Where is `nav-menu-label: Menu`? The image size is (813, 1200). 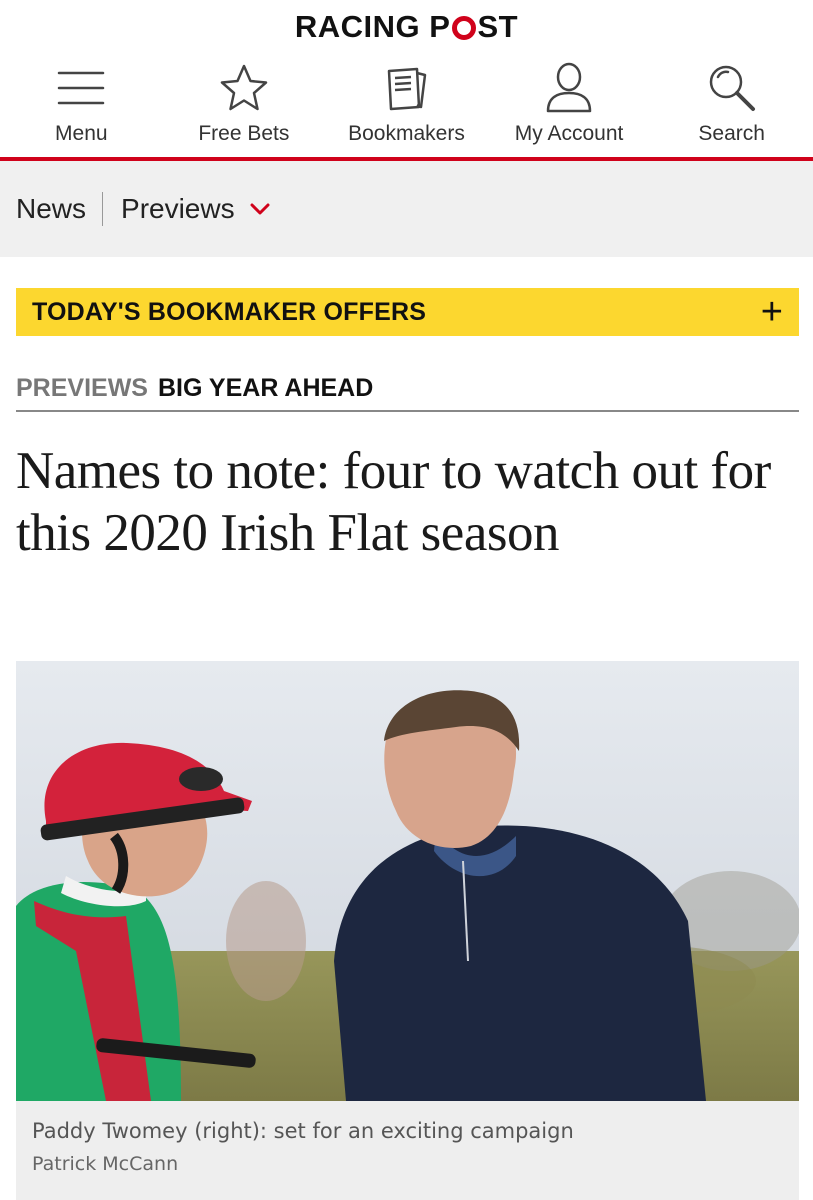 nav-menu-label: Menu is located at coordinates (81, 133).